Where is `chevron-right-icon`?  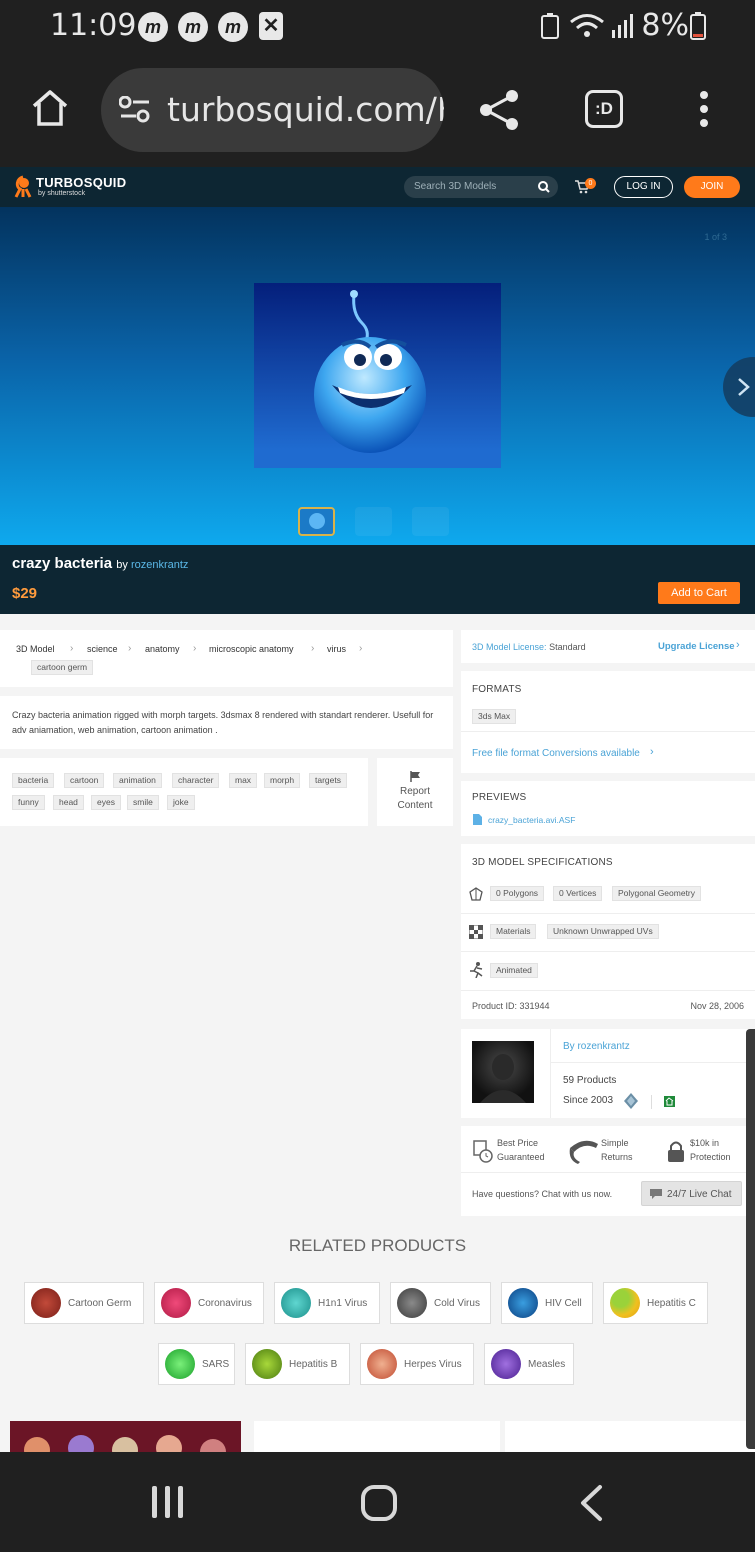
chevron-right-icon is located at coordinates (744, 387).